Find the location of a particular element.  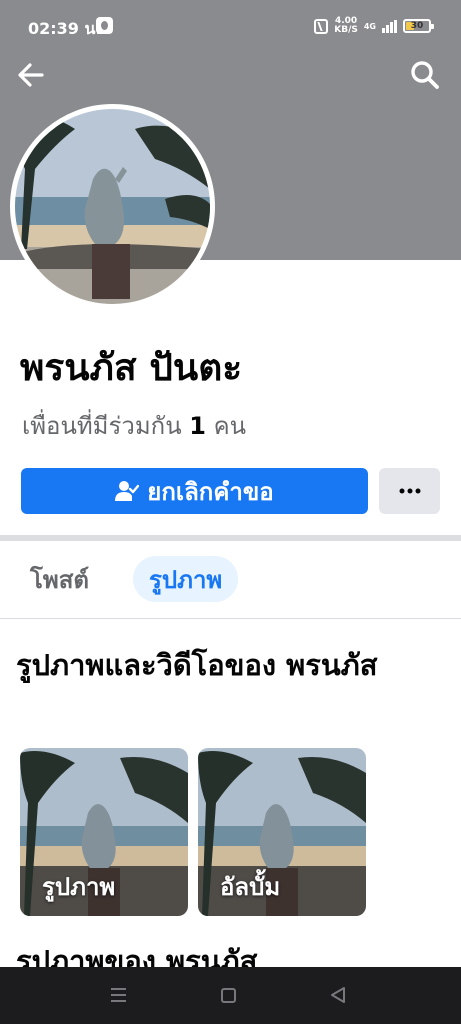

status-time: 02:39 น. is located at coordinates (65, 28).